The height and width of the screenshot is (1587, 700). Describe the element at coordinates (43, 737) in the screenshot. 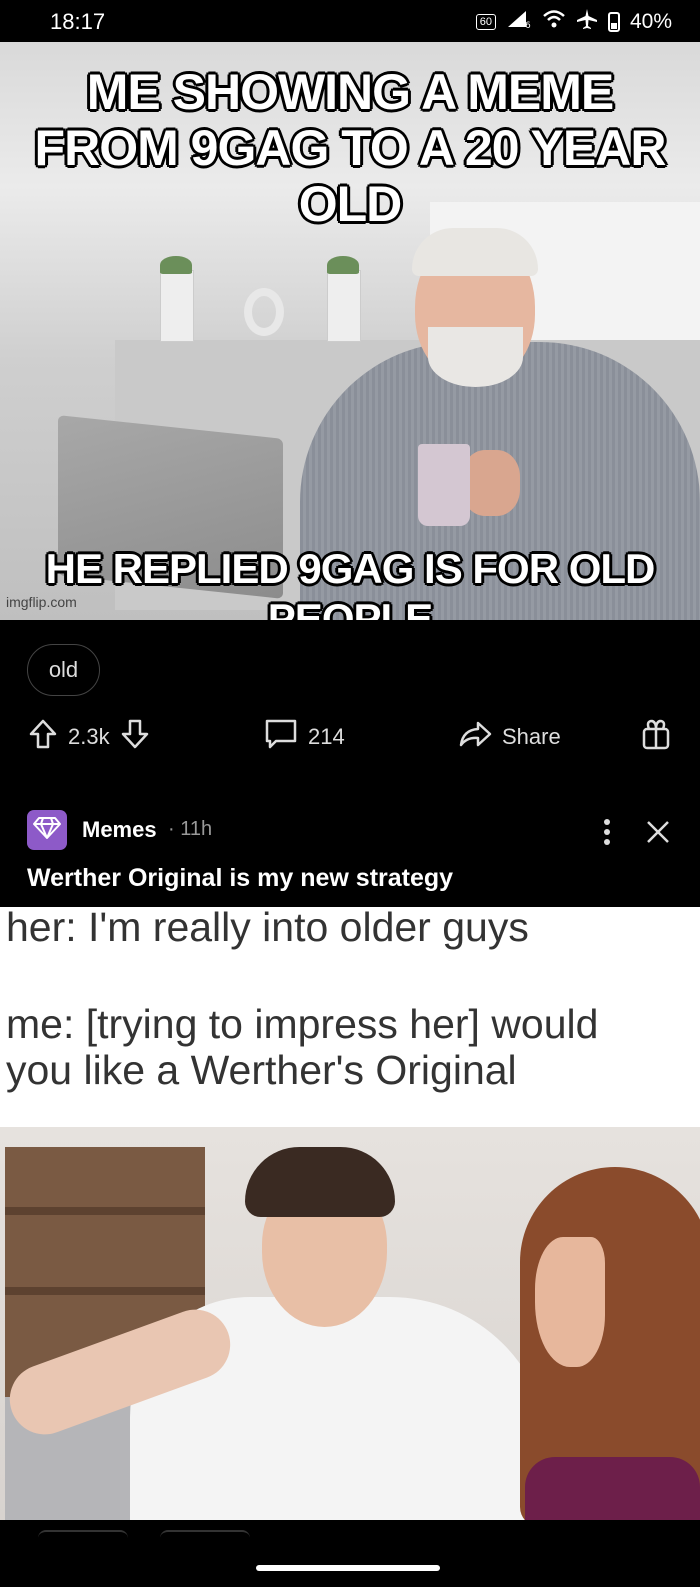

I see `upvote-icon` at that location.